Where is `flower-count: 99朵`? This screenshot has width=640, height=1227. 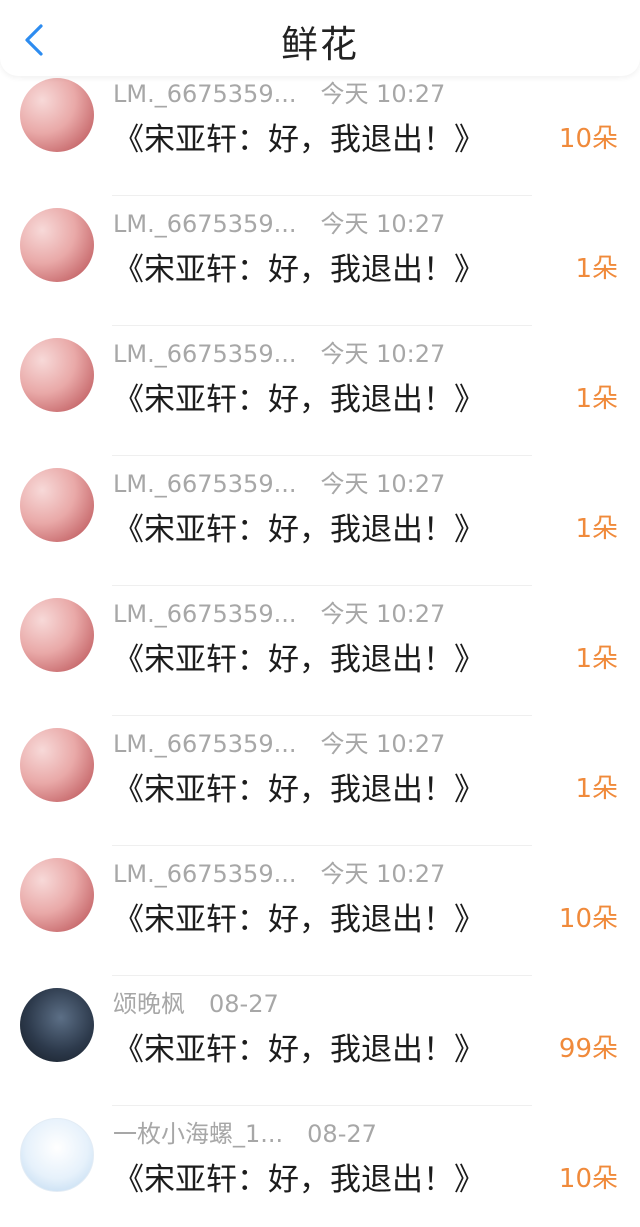
flower-count: 99朵 is located at coordinates (588, 1049).